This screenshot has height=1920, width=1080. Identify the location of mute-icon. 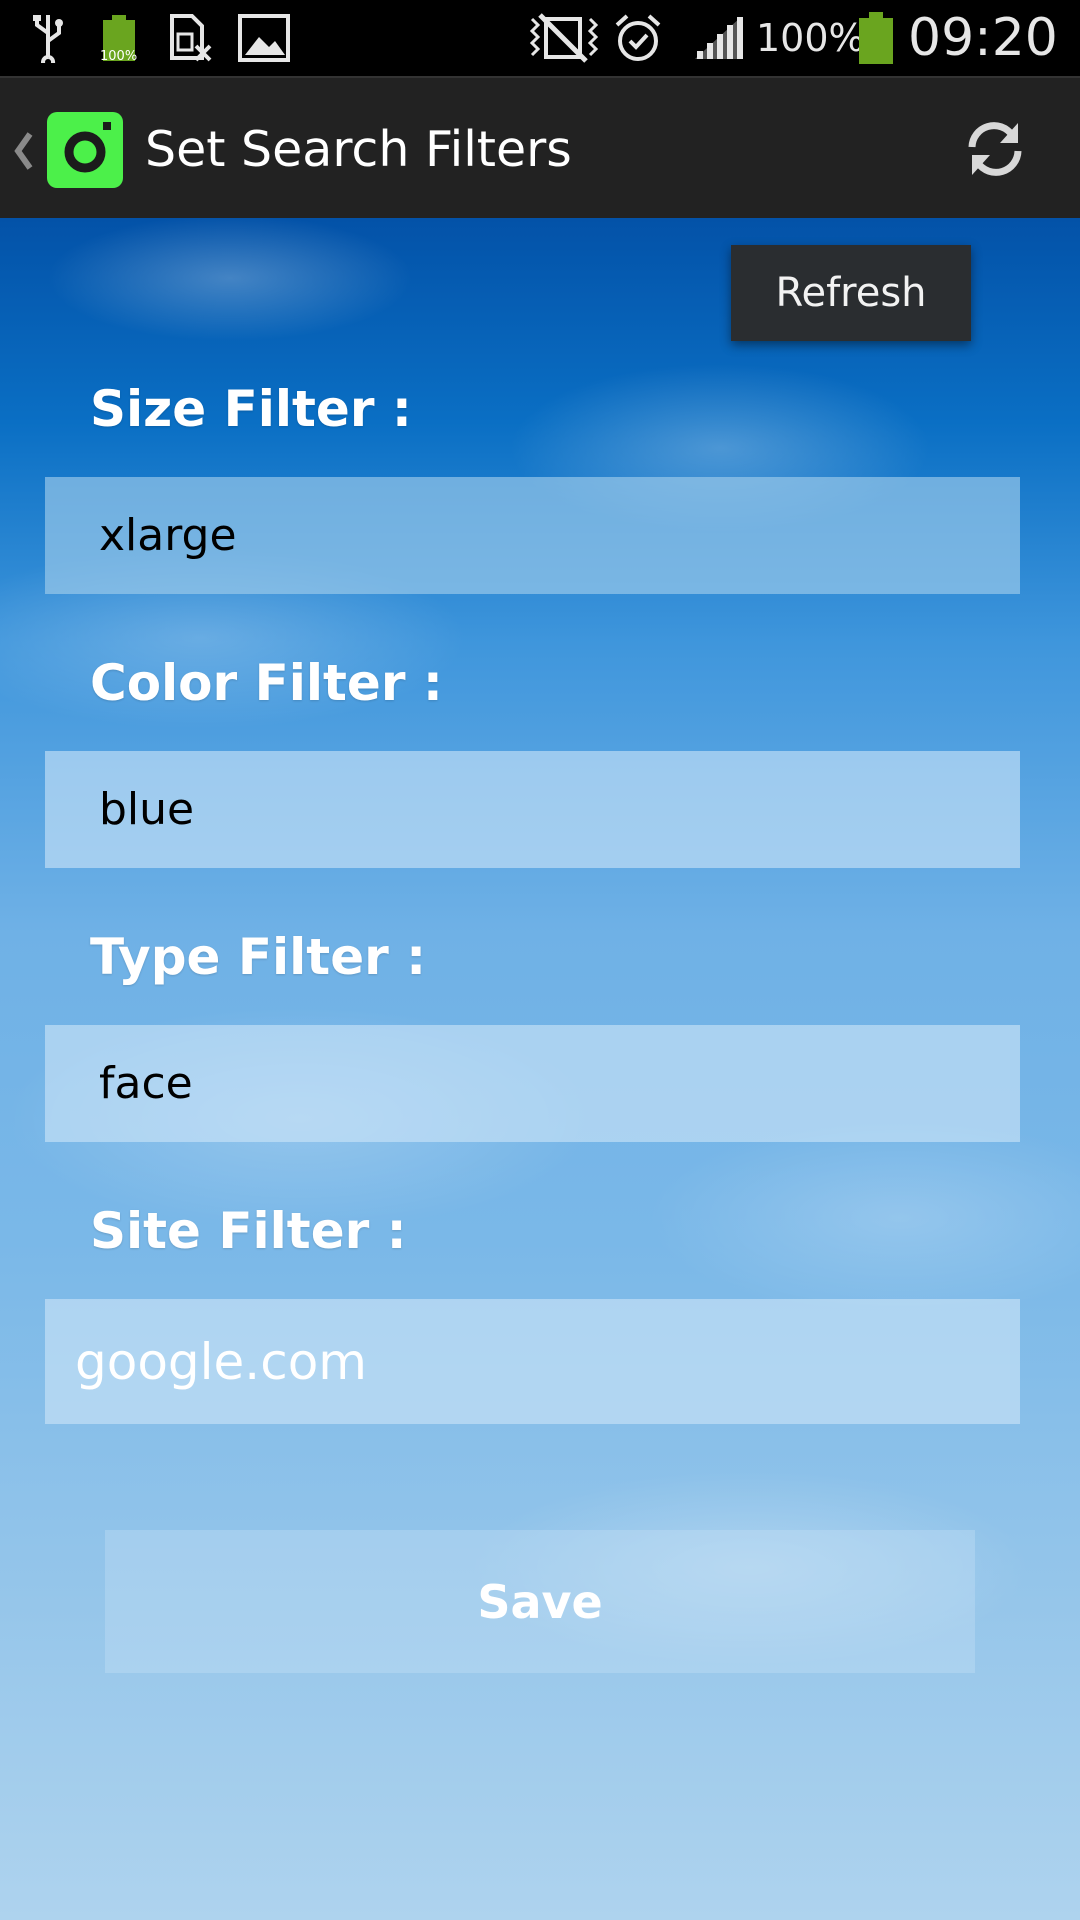
(564, 38).